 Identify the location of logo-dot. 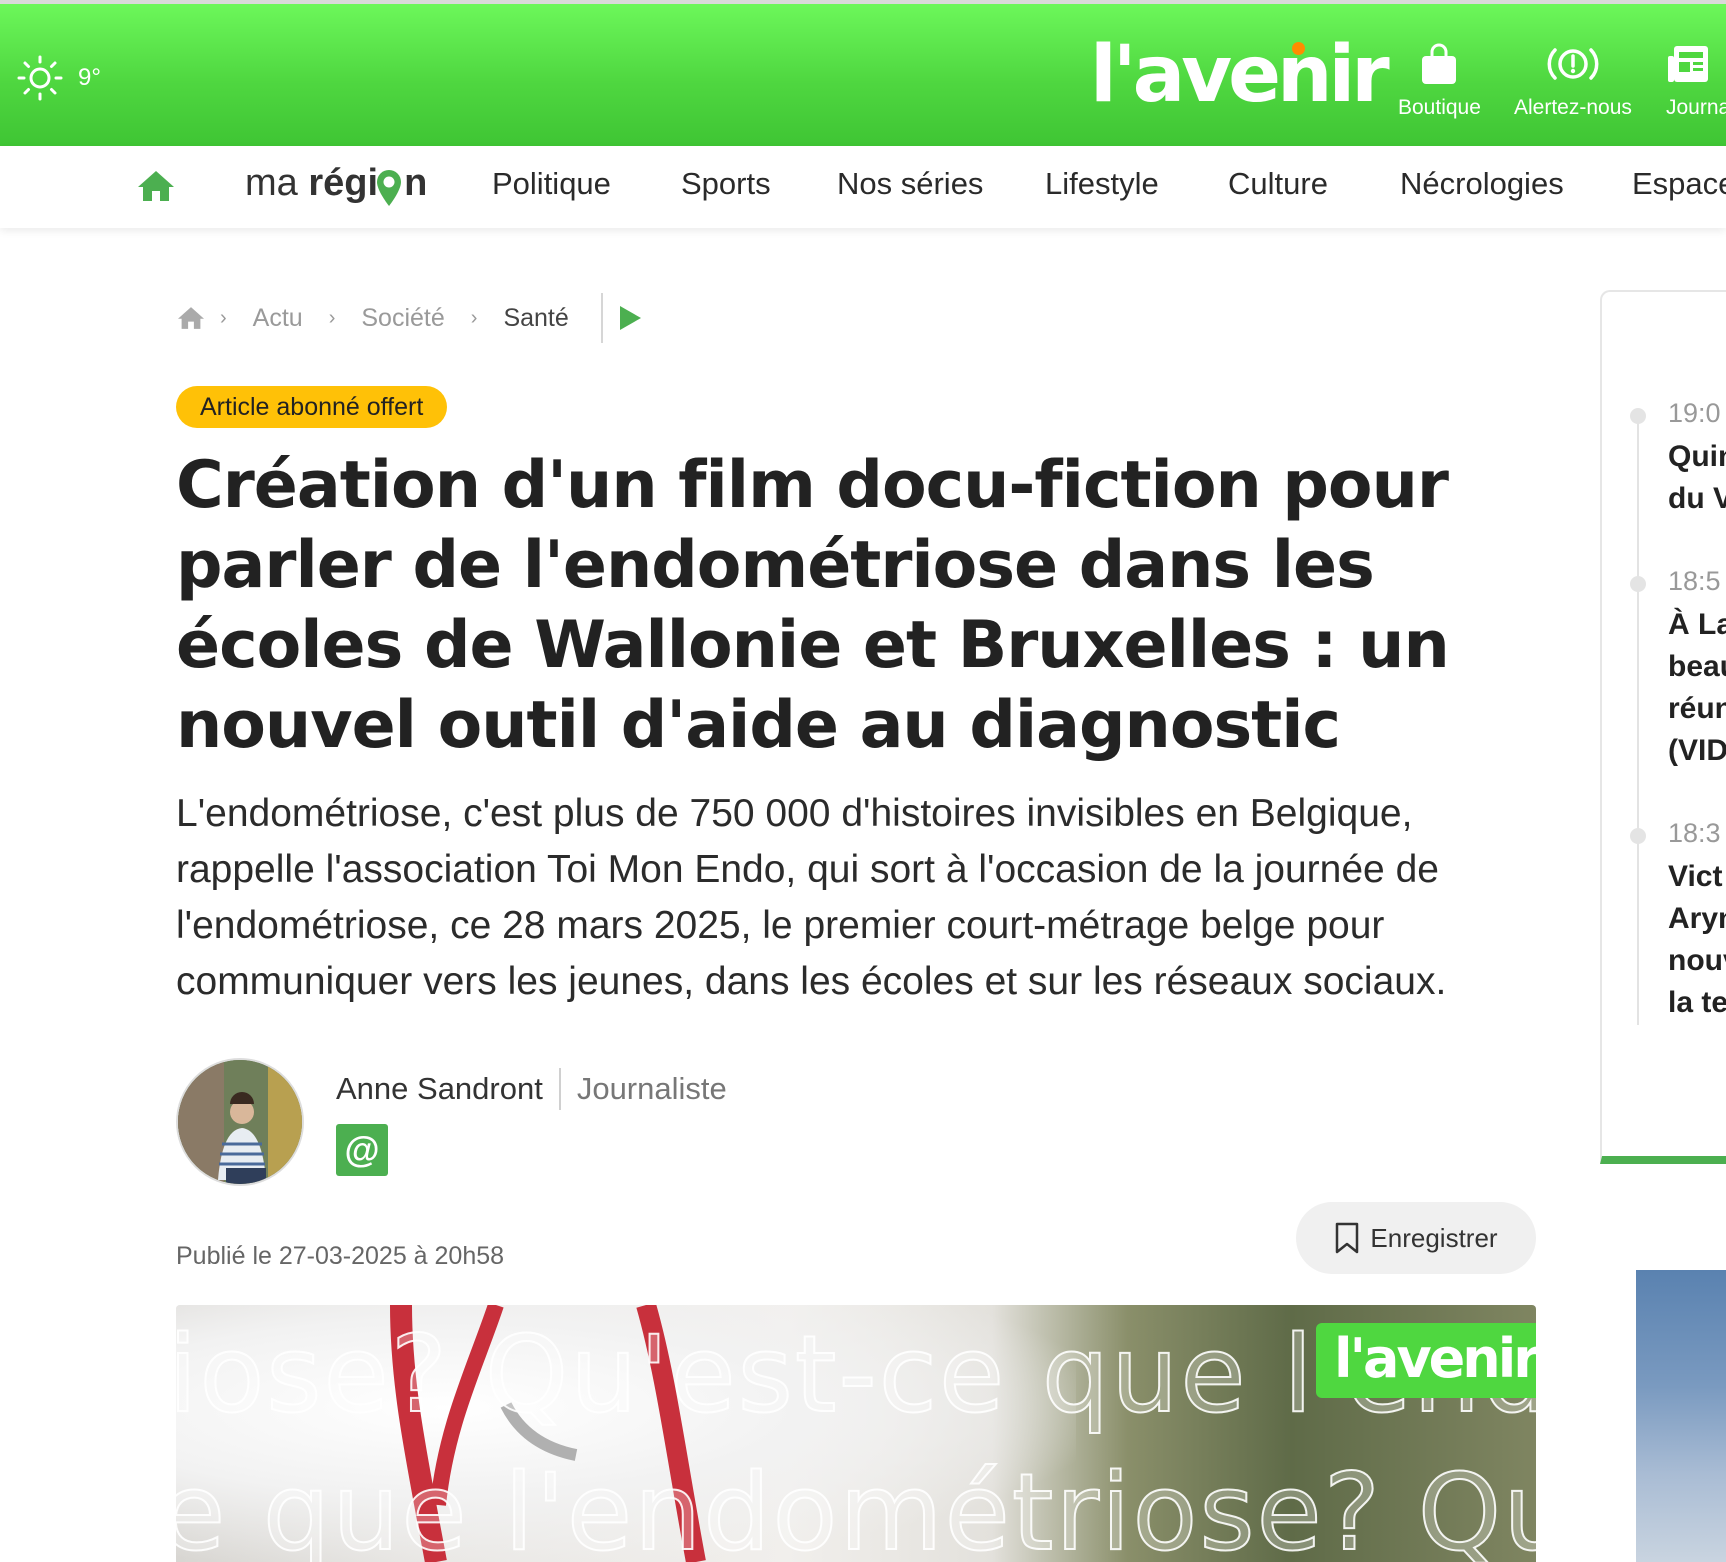
(1298, 48).